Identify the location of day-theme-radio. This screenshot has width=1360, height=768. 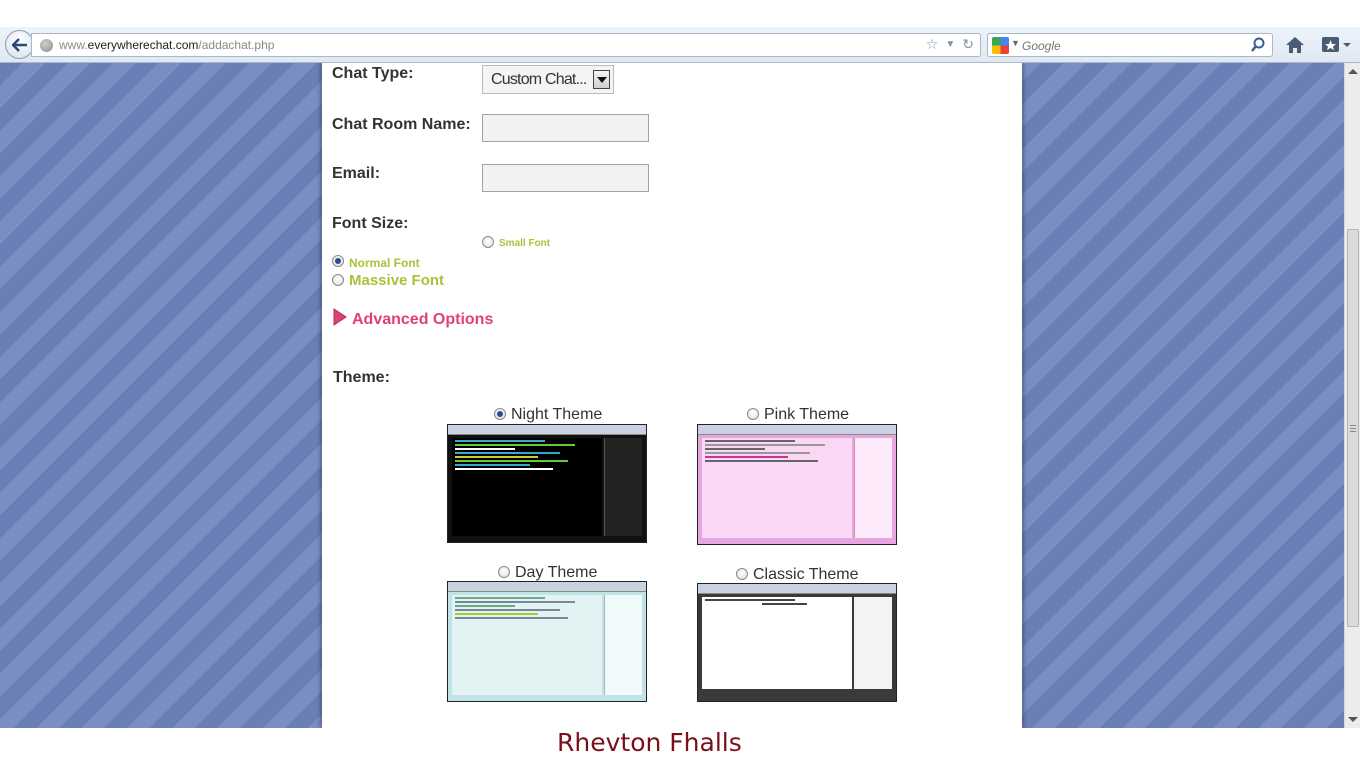
(504, 572).